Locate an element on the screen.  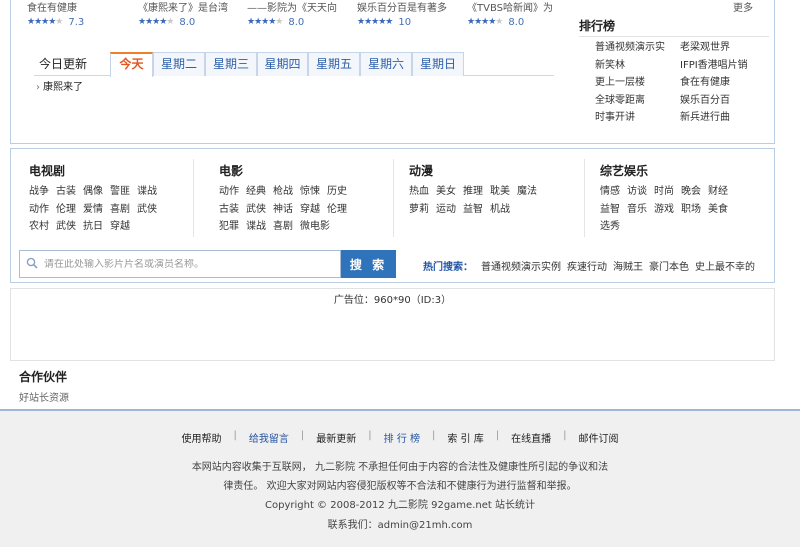
tab-thursday: 星期四 is located at coordinates (282, 64).